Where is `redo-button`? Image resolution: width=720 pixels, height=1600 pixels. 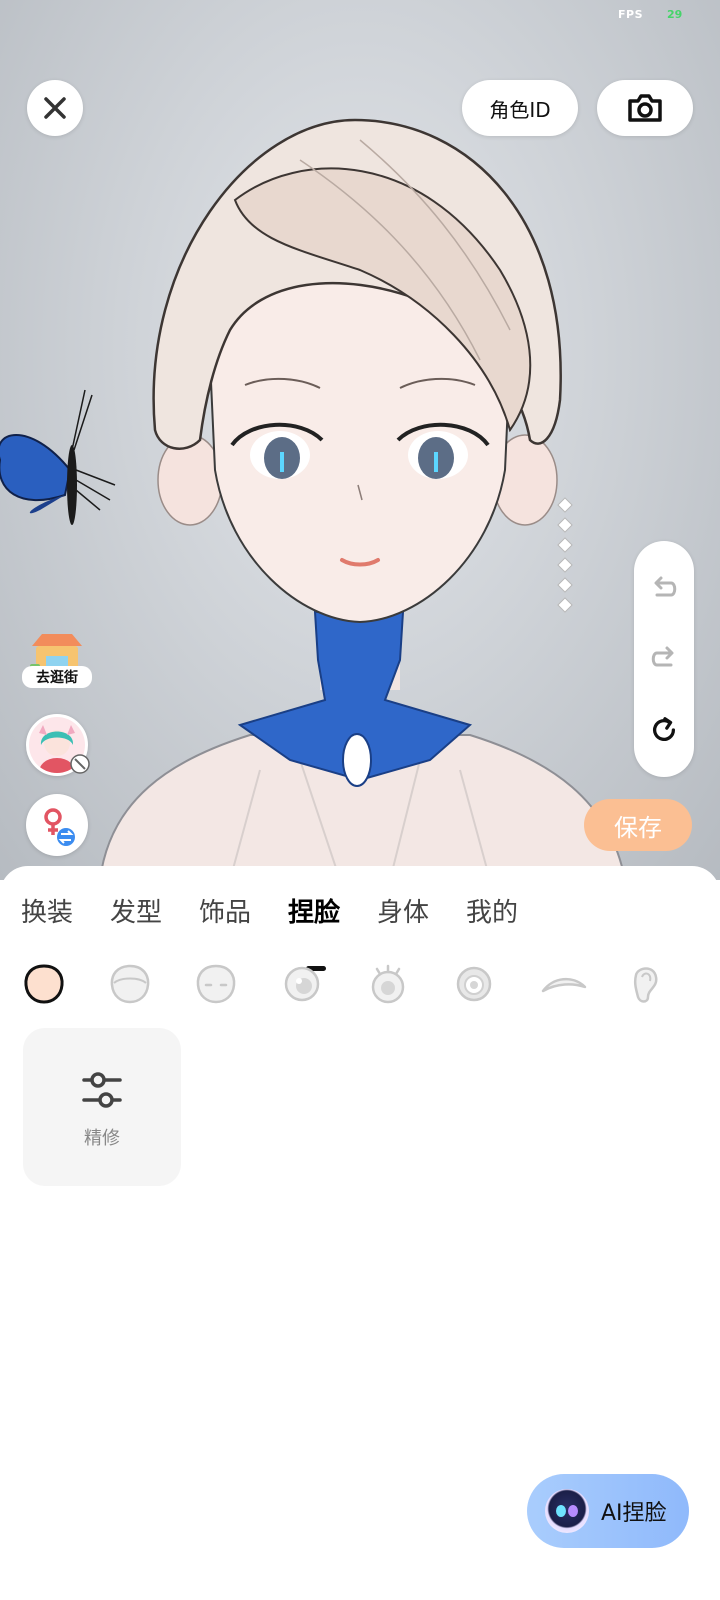
redo-button is located at coordinates (664, 658).